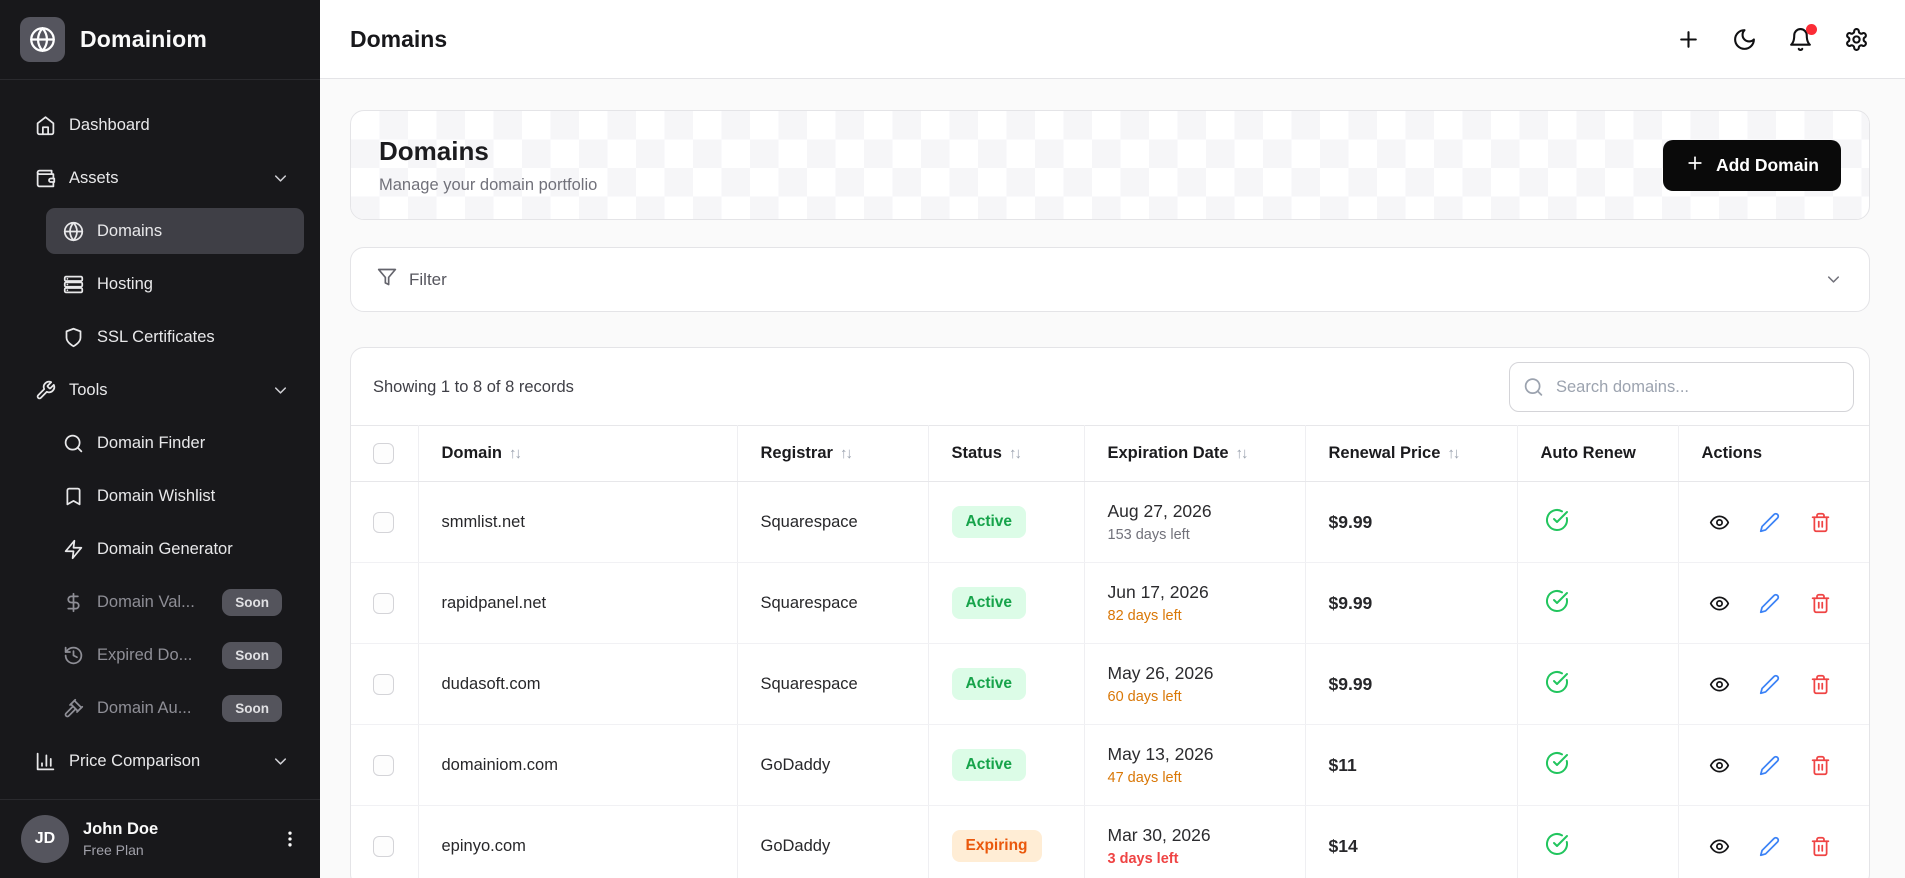 This screenshot has width=1905, height=878. I want to click on sidebar-item-price-comparison: Price Comparison, so click(160, 761).